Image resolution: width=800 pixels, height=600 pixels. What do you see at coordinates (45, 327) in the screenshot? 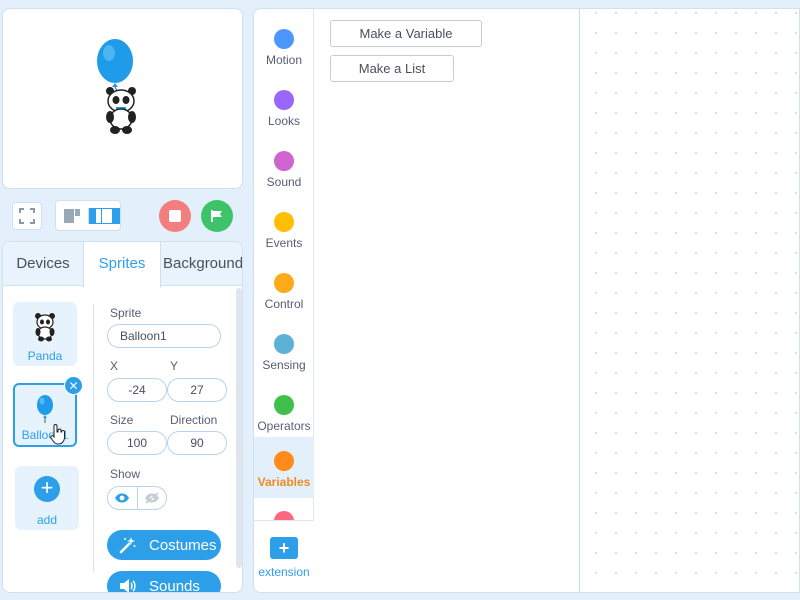
I see `panda-icon` at bounding box center [45, 327].